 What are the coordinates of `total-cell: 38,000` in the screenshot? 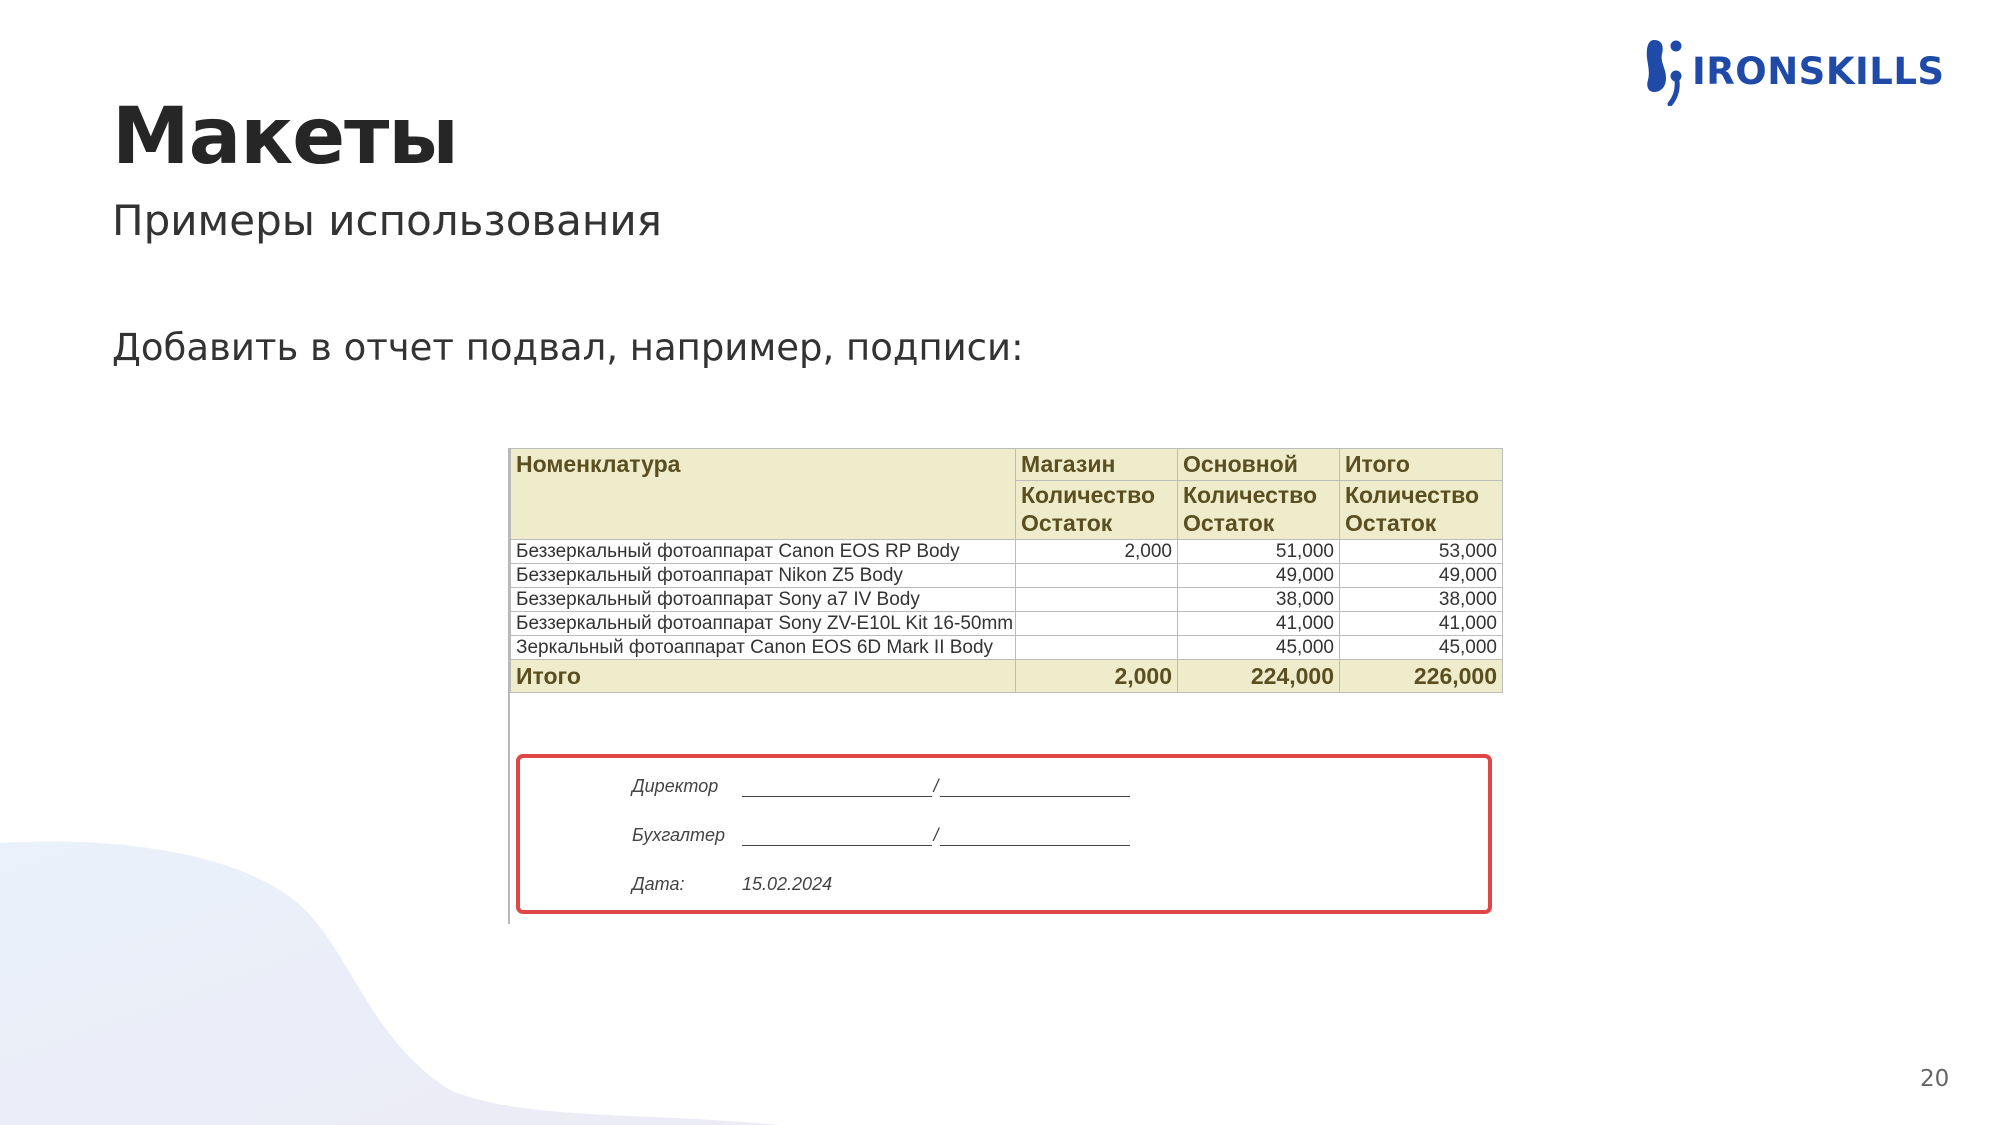 It's located at (1421, 599).